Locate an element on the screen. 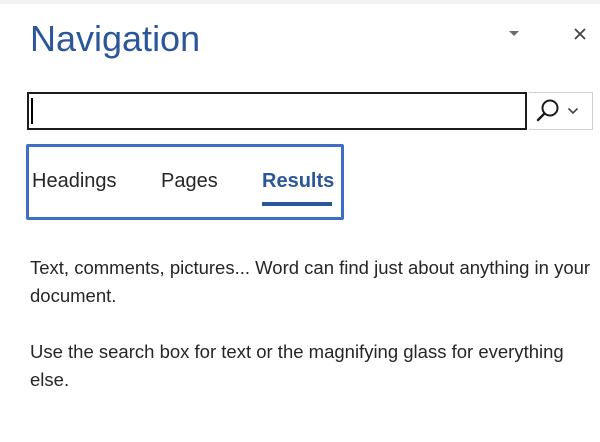  pane-top-border is located at coordinates (300, 2).